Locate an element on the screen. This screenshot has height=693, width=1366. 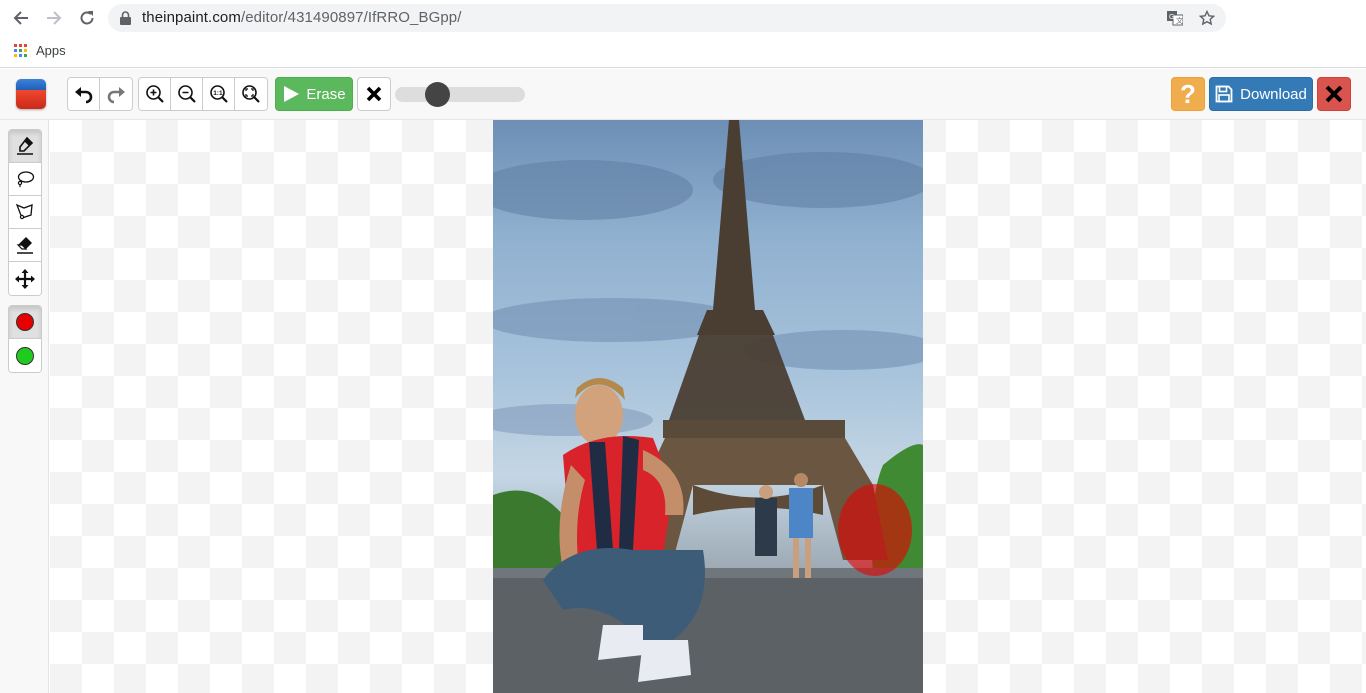
star-icon is located at coordinates (1207, 18).